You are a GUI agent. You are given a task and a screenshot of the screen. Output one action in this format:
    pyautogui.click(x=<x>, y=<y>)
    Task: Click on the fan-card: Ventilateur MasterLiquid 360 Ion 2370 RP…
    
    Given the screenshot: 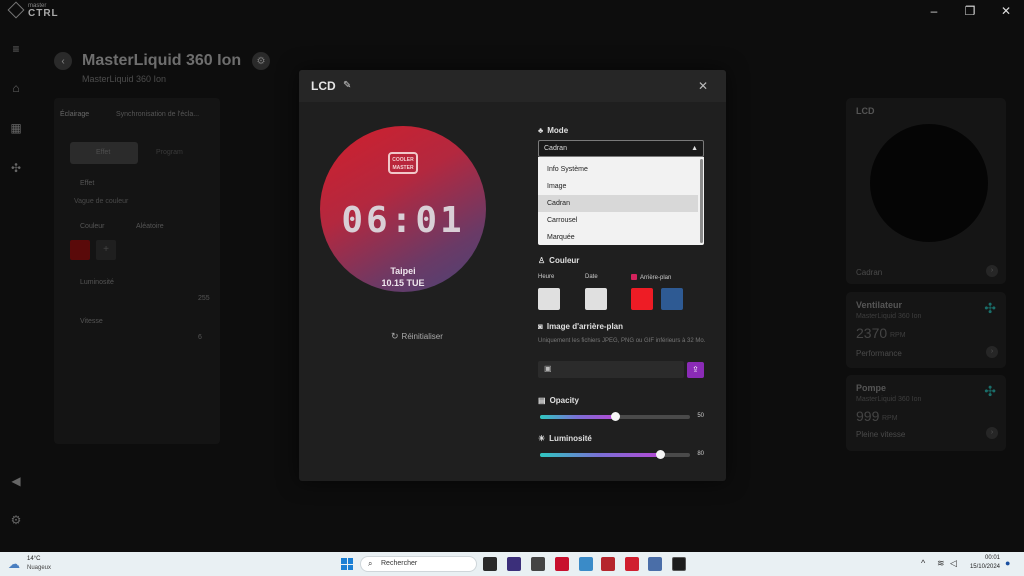 What is the action you would take?
    pyautogui.click(x=926, y=330)
    